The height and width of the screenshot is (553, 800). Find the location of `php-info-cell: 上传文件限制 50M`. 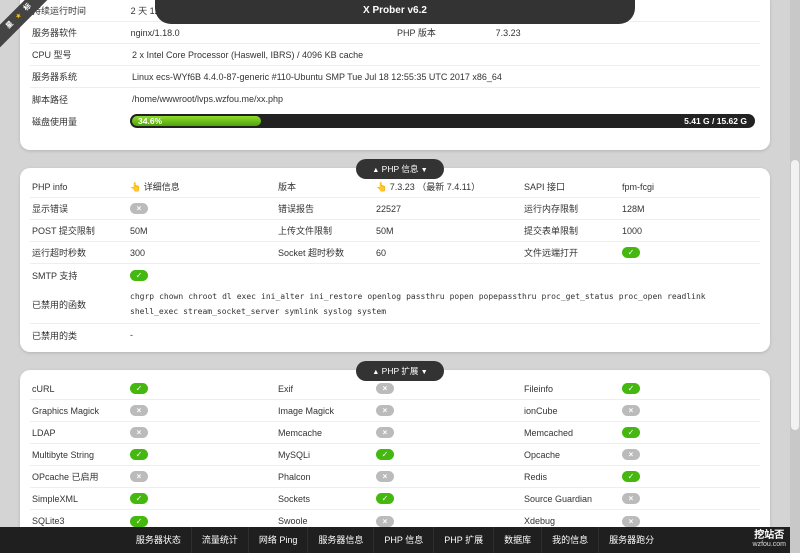

php-info-cell: 上传文件限制 50M is located at coordinates (399, 230).